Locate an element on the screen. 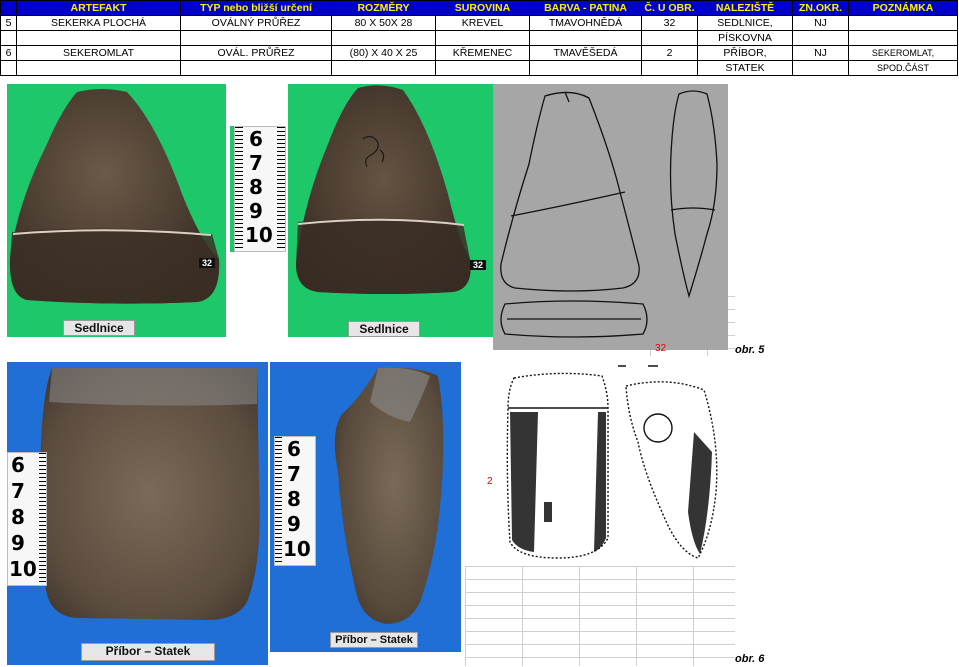 The height and width of the screenshot is (667, 959). header-cell: ARTEFAKT is located at coordinates (98, 8).